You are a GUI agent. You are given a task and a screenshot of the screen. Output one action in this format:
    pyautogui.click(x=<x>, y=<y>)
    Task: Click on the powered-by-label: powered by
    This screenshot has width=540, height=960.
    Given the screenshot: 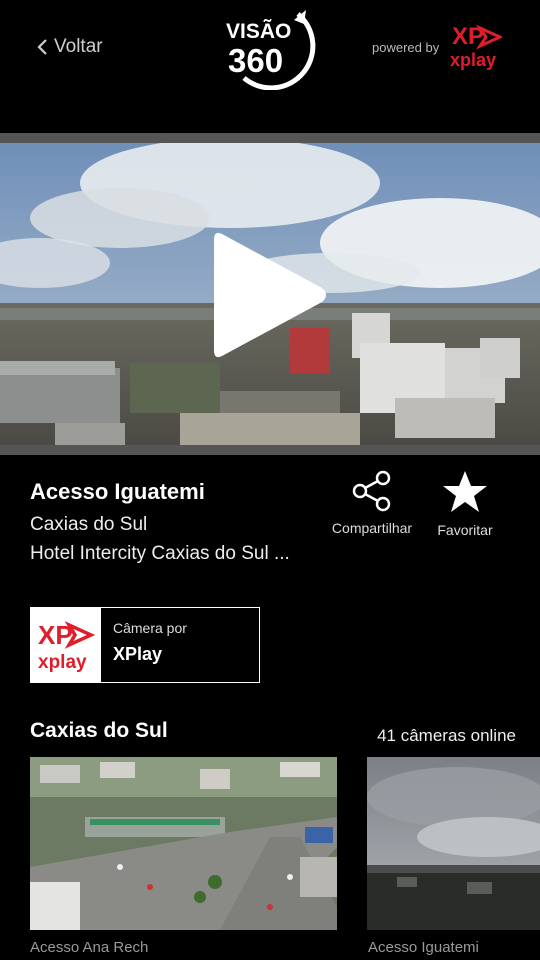 What is the action you would take?
    pyautogui.click(x=406, y=47)
    